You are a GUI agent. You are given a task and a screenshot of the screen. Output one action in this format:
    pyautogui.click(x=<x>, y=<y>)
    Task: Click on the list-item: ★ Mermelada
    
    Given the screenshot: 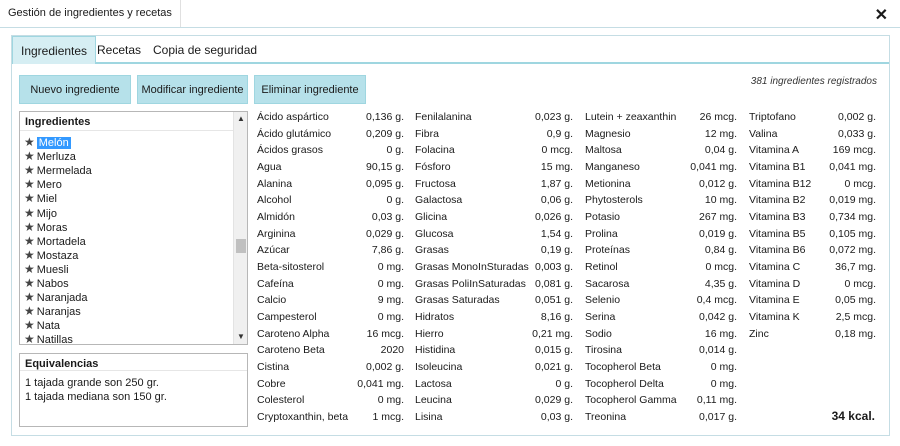 What is the action you would take?
    pyautogui.click(x=124, y=170)
    